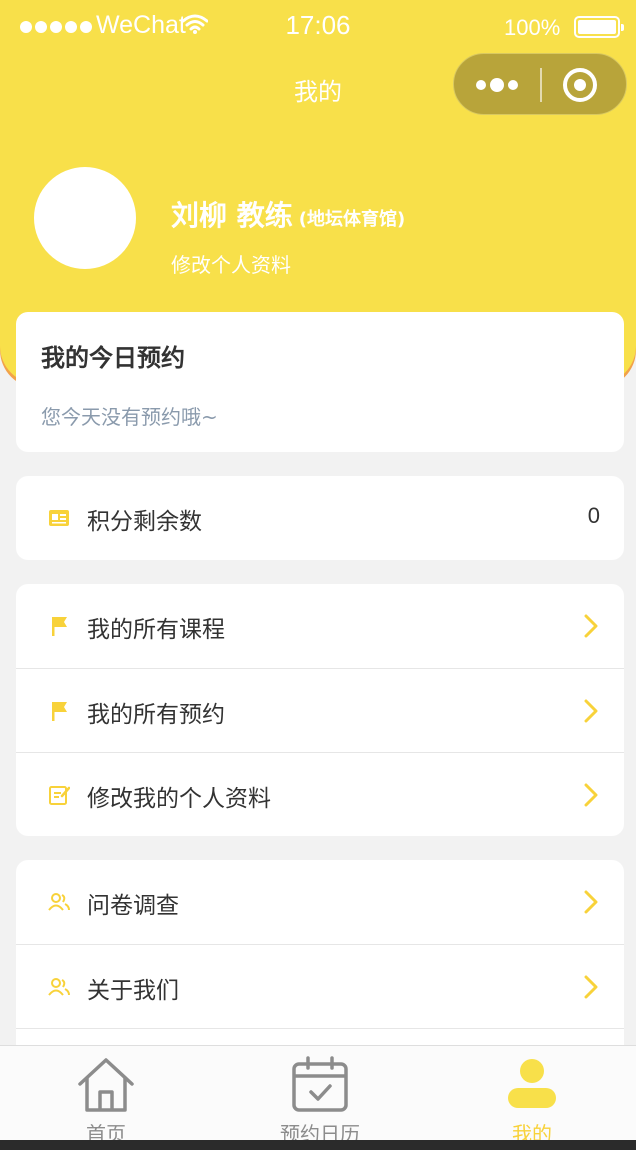  What do you see at coordinates (106, 1085) in the screenshot?
I see `home-icon` at bounding box center [106, 1085].